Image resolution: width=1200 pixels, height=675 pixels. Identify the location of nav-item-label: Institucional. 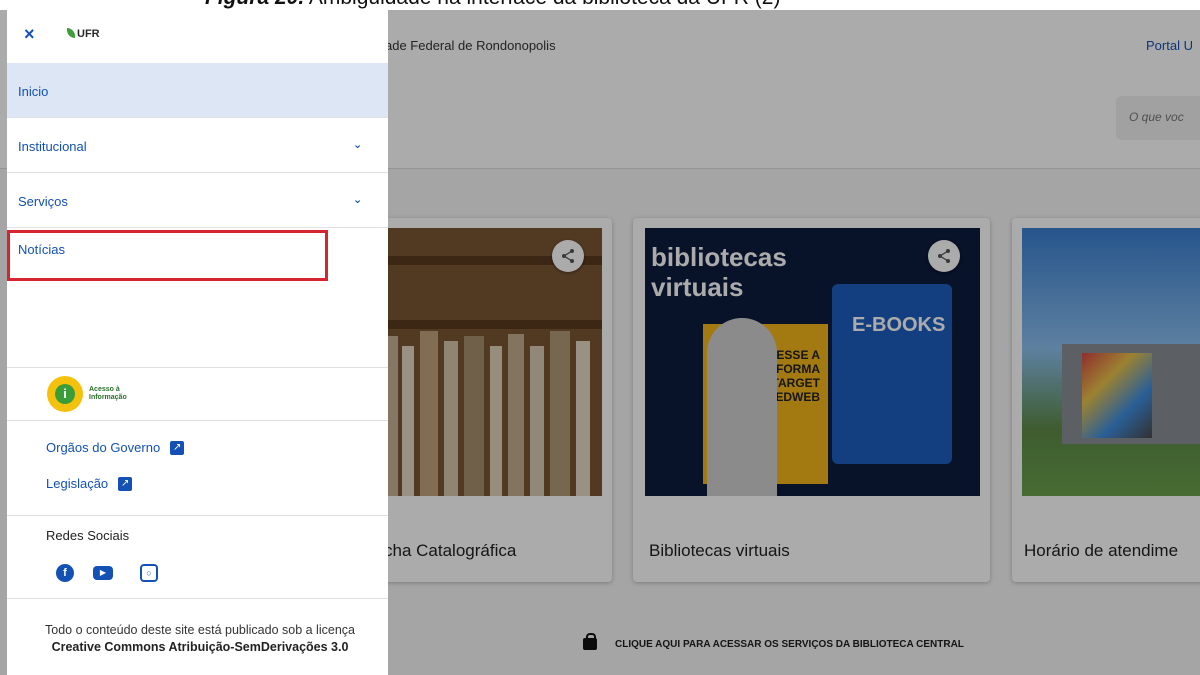
(52, 146).